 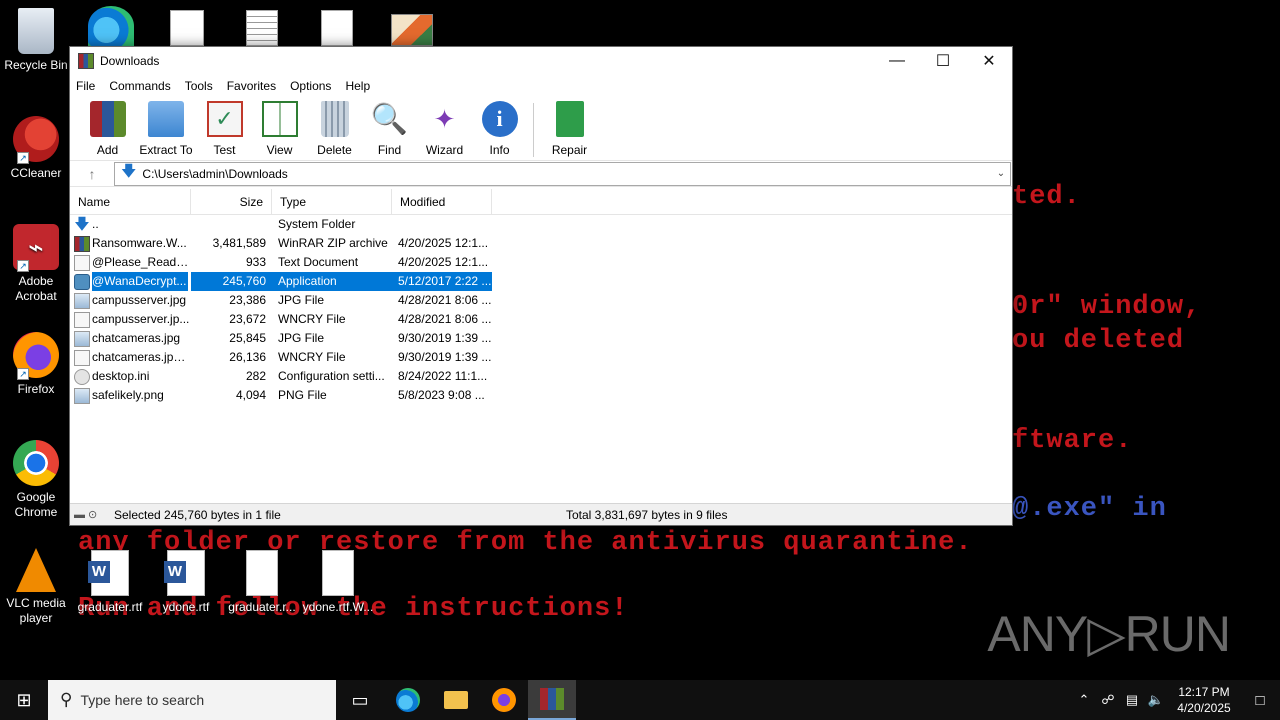 What do you see at coordinates (456, 700) in the screenshot?
I see `file-explorer-icon` at bounding box center [456, 700].